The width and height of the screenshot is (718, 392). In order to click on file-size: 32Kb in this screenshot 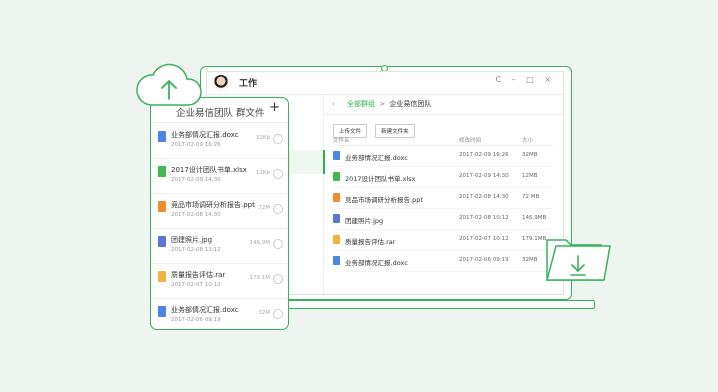, I will do `click(262, 138)`.